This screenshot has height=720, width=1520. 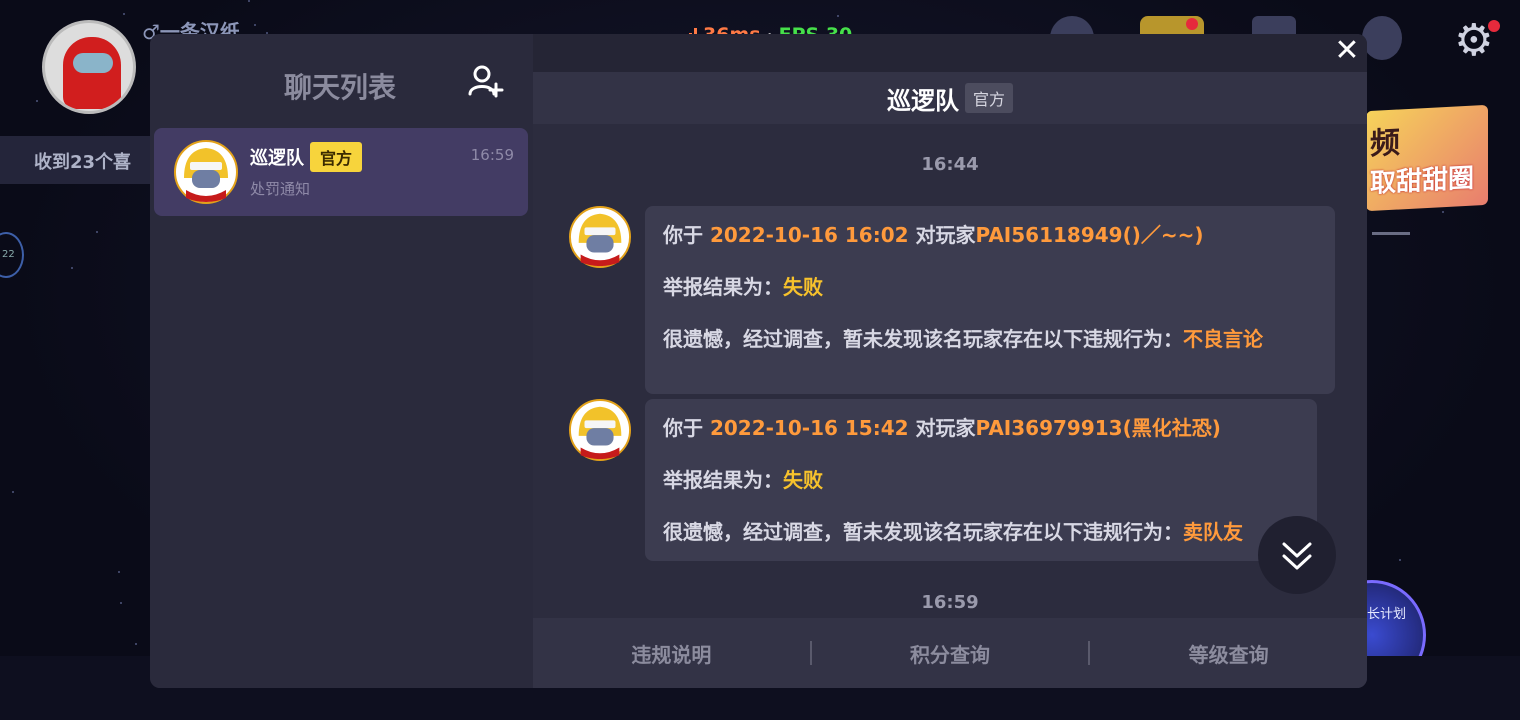 What do you see at coordinates (1385, 143) in the screenshot?
I see `banner-line1: 频` at bounding box center [1385, 143].